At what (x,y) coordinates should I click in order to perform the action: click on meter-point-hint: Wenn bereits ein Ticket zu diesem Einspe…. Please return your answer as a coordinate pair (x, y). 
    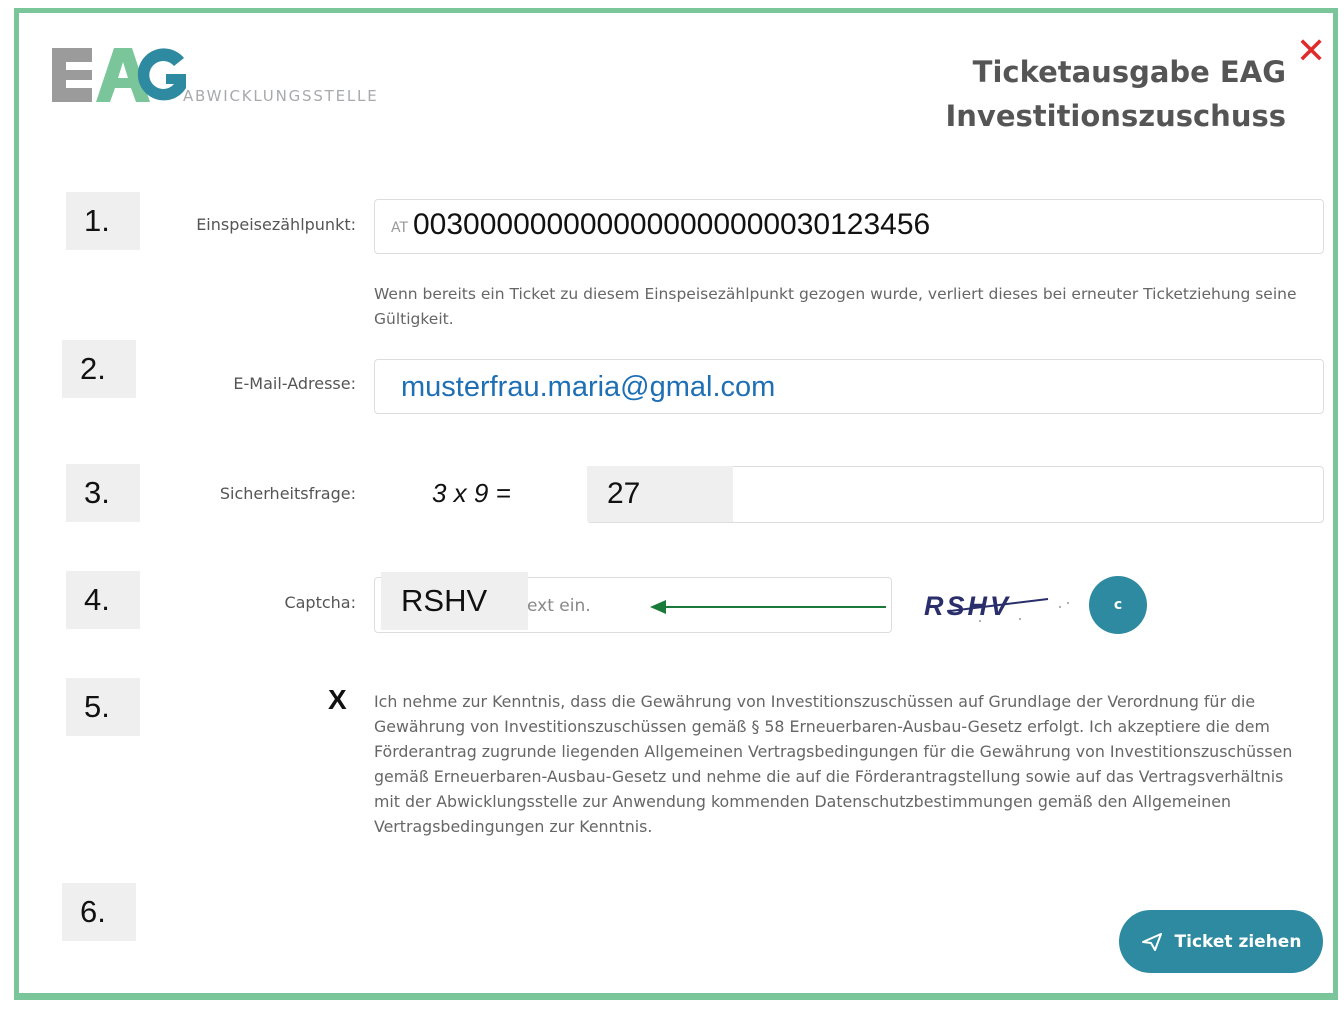
    Looking at the image, I should click on (835, 306).